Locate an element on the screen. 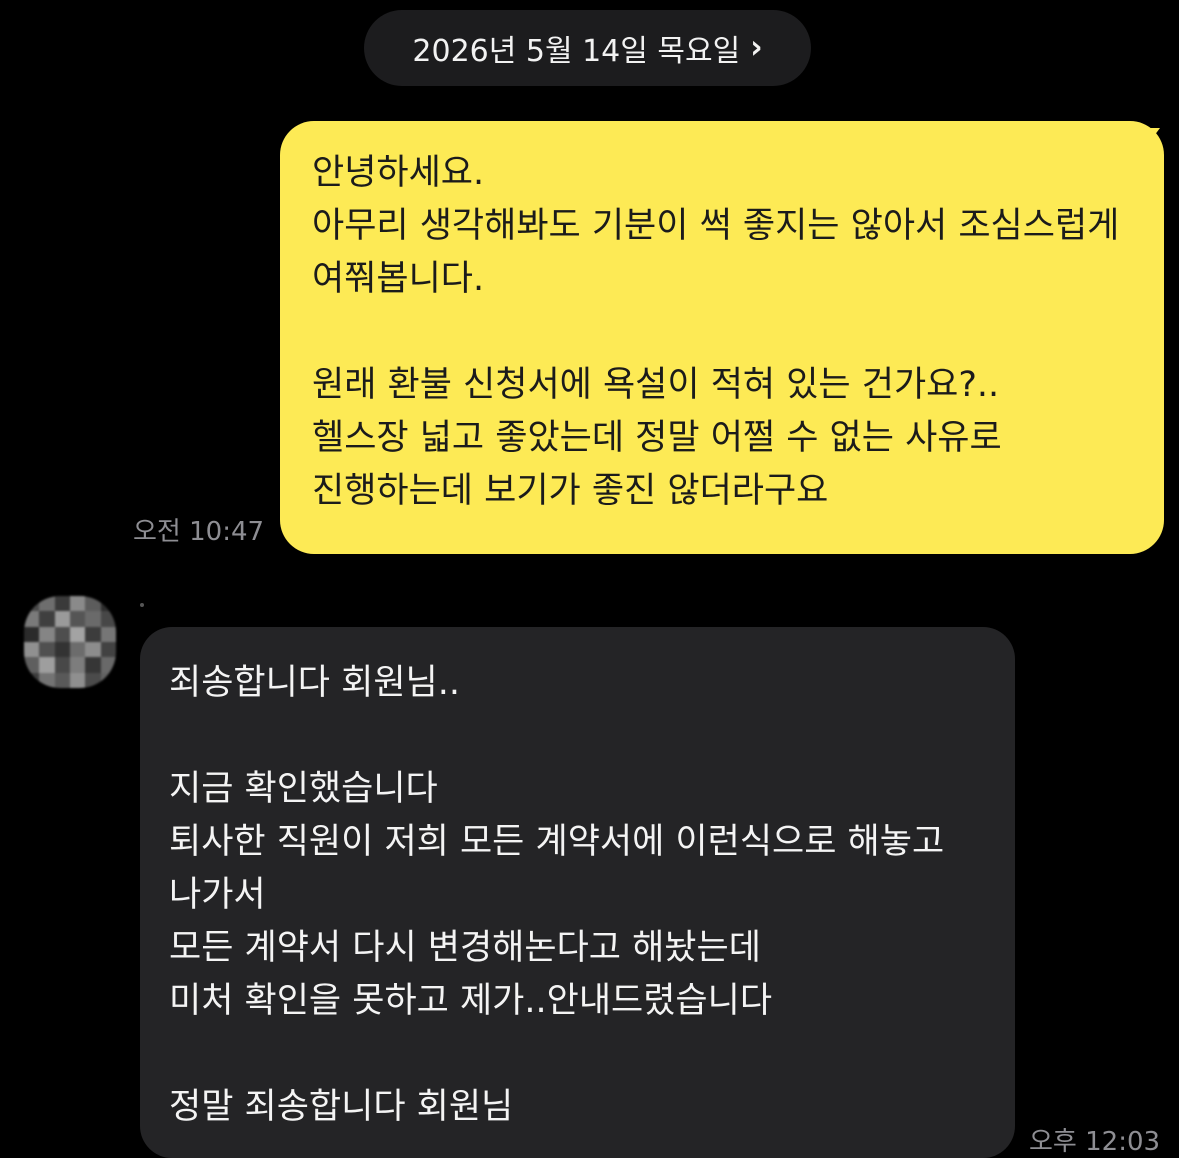 Image resolution: width=1179 pixels, height=1158 pixels. sent-message-timestamp: 오전 10:47 is located at coordinates (199, 532).